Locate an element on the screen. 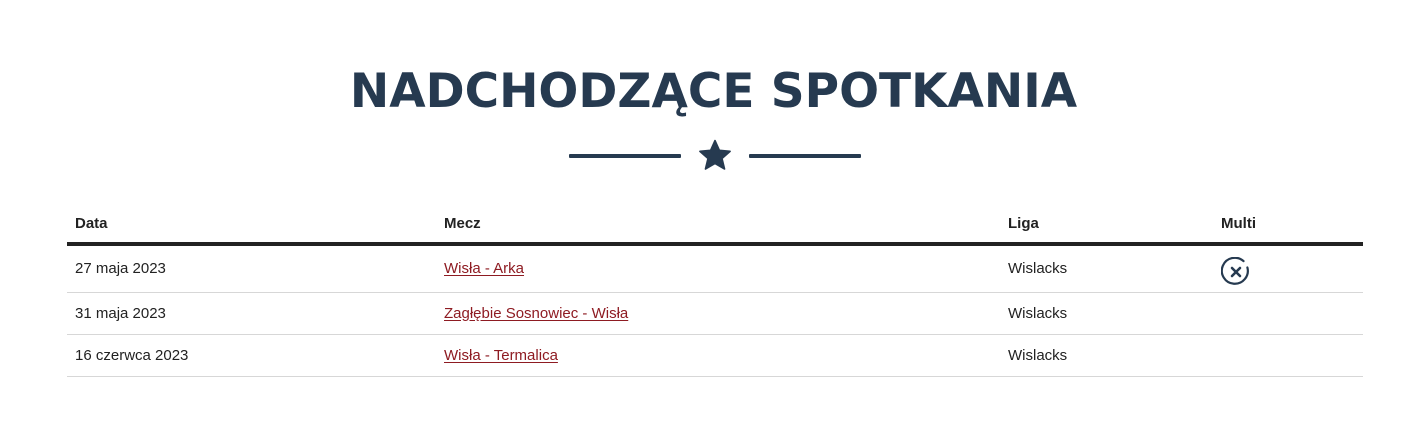 The width and height of the screenshot is (1427, 437). match-link: Wisła - Arka is located at coordinates (484, 268).